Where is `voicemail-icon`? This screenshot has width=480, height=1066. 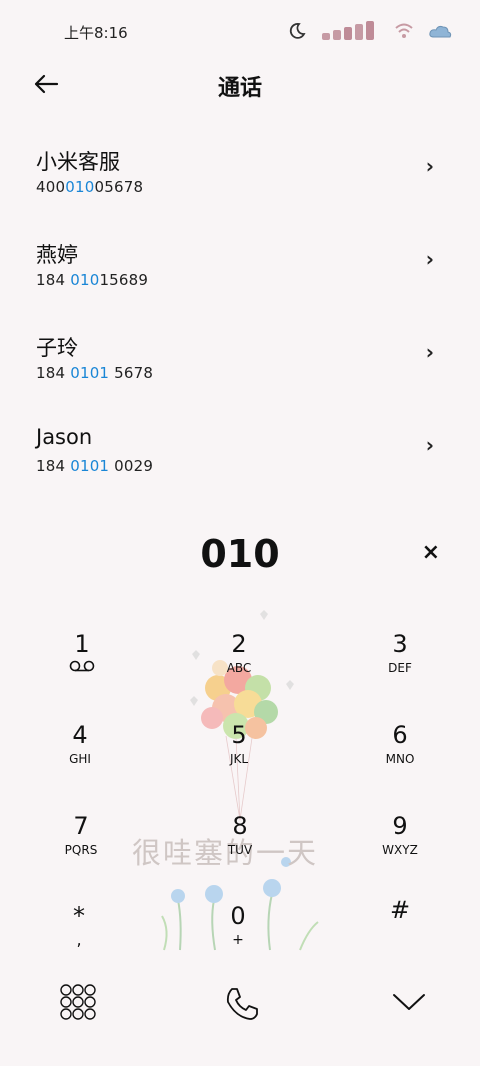
voicemail-icon is located at coordinates (82, 666).